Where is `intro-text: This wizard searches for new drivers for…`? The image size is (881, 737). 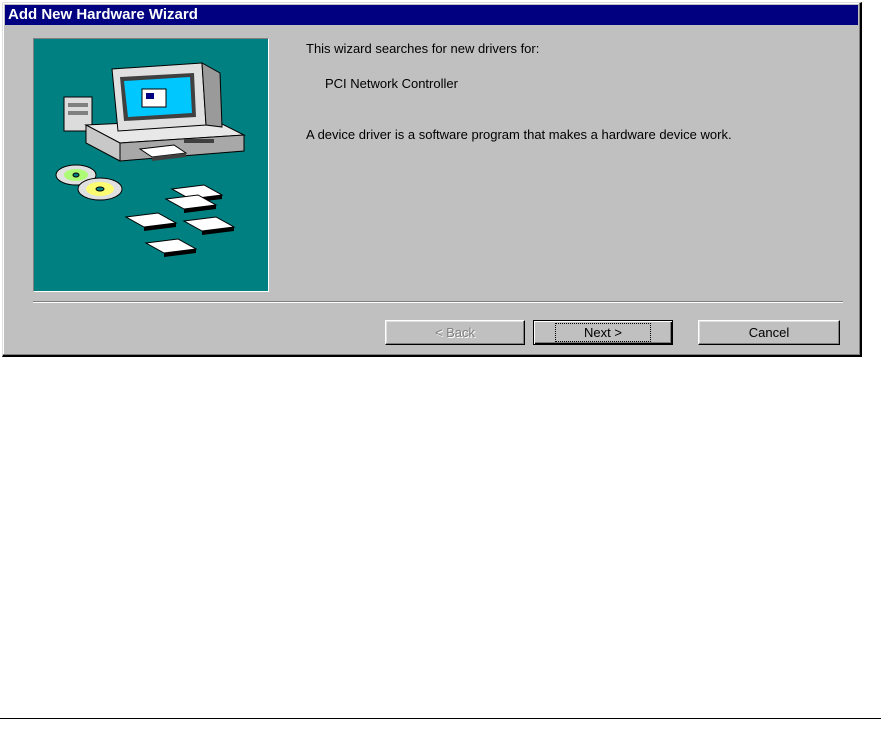
intro-text: This wizard searches for new drivers for… is located at coordinates (423, 48).